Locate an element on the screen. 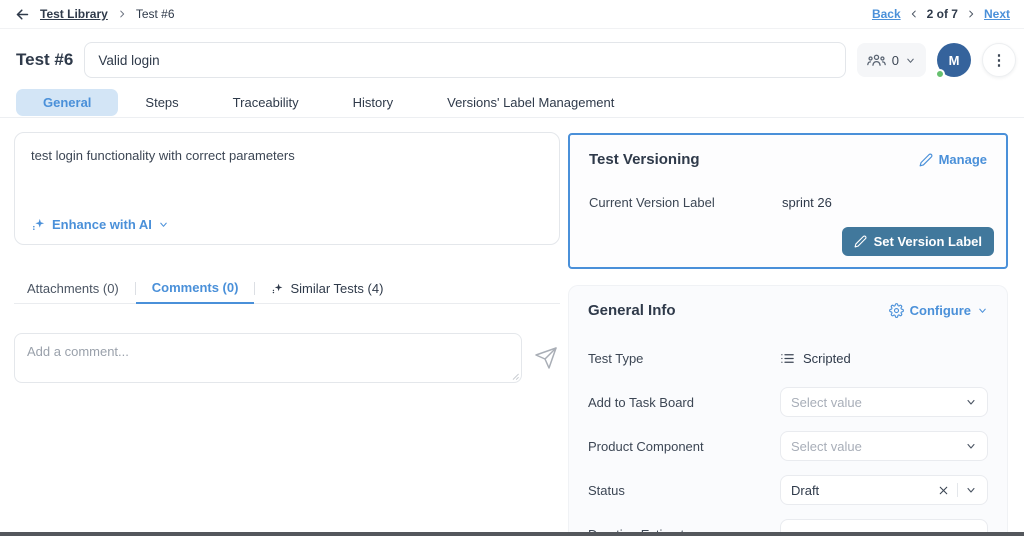 The width and height of the screenshot is (1024, 536). subtab-attachments: Attachments (0) is located at coordinates (74, 292).